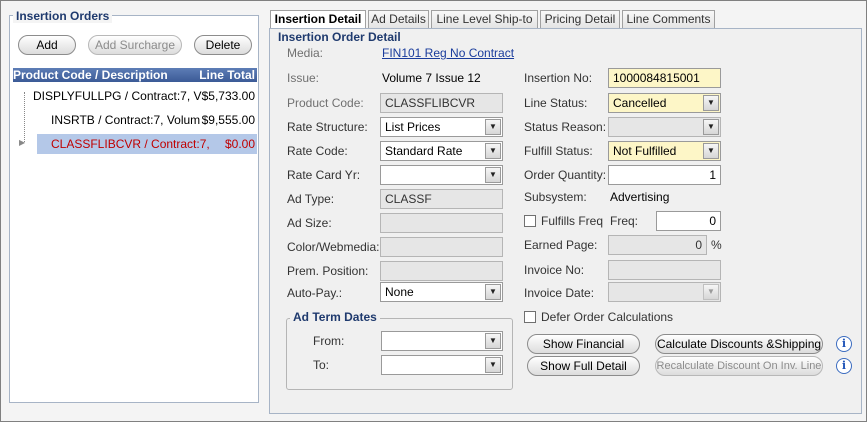  I want to click on ad-type-field: CLASSF, so click(441, 199).